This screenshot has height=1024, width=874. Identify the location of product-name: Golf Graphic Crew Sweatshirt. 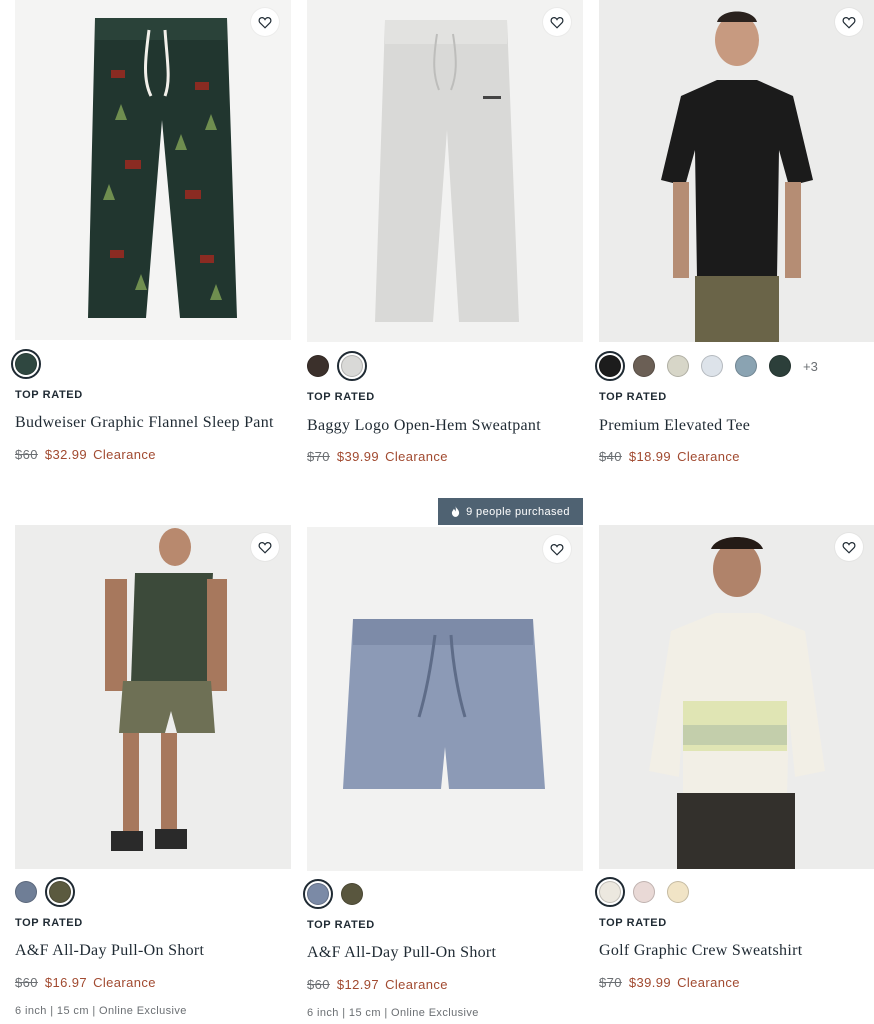
(700, 951).